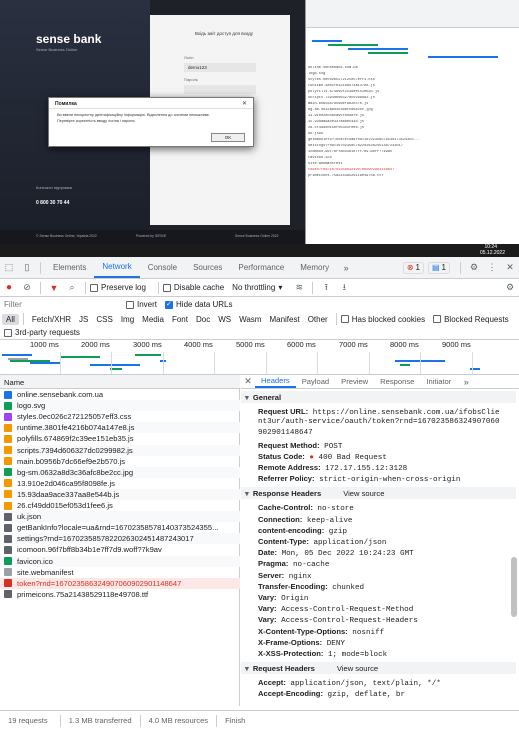 This screenshot has width=519, height=730. What do you see at coordinates (267, 620) in the screenshot?
I see `header-key: Vary:` at bounding box center [267, 620].